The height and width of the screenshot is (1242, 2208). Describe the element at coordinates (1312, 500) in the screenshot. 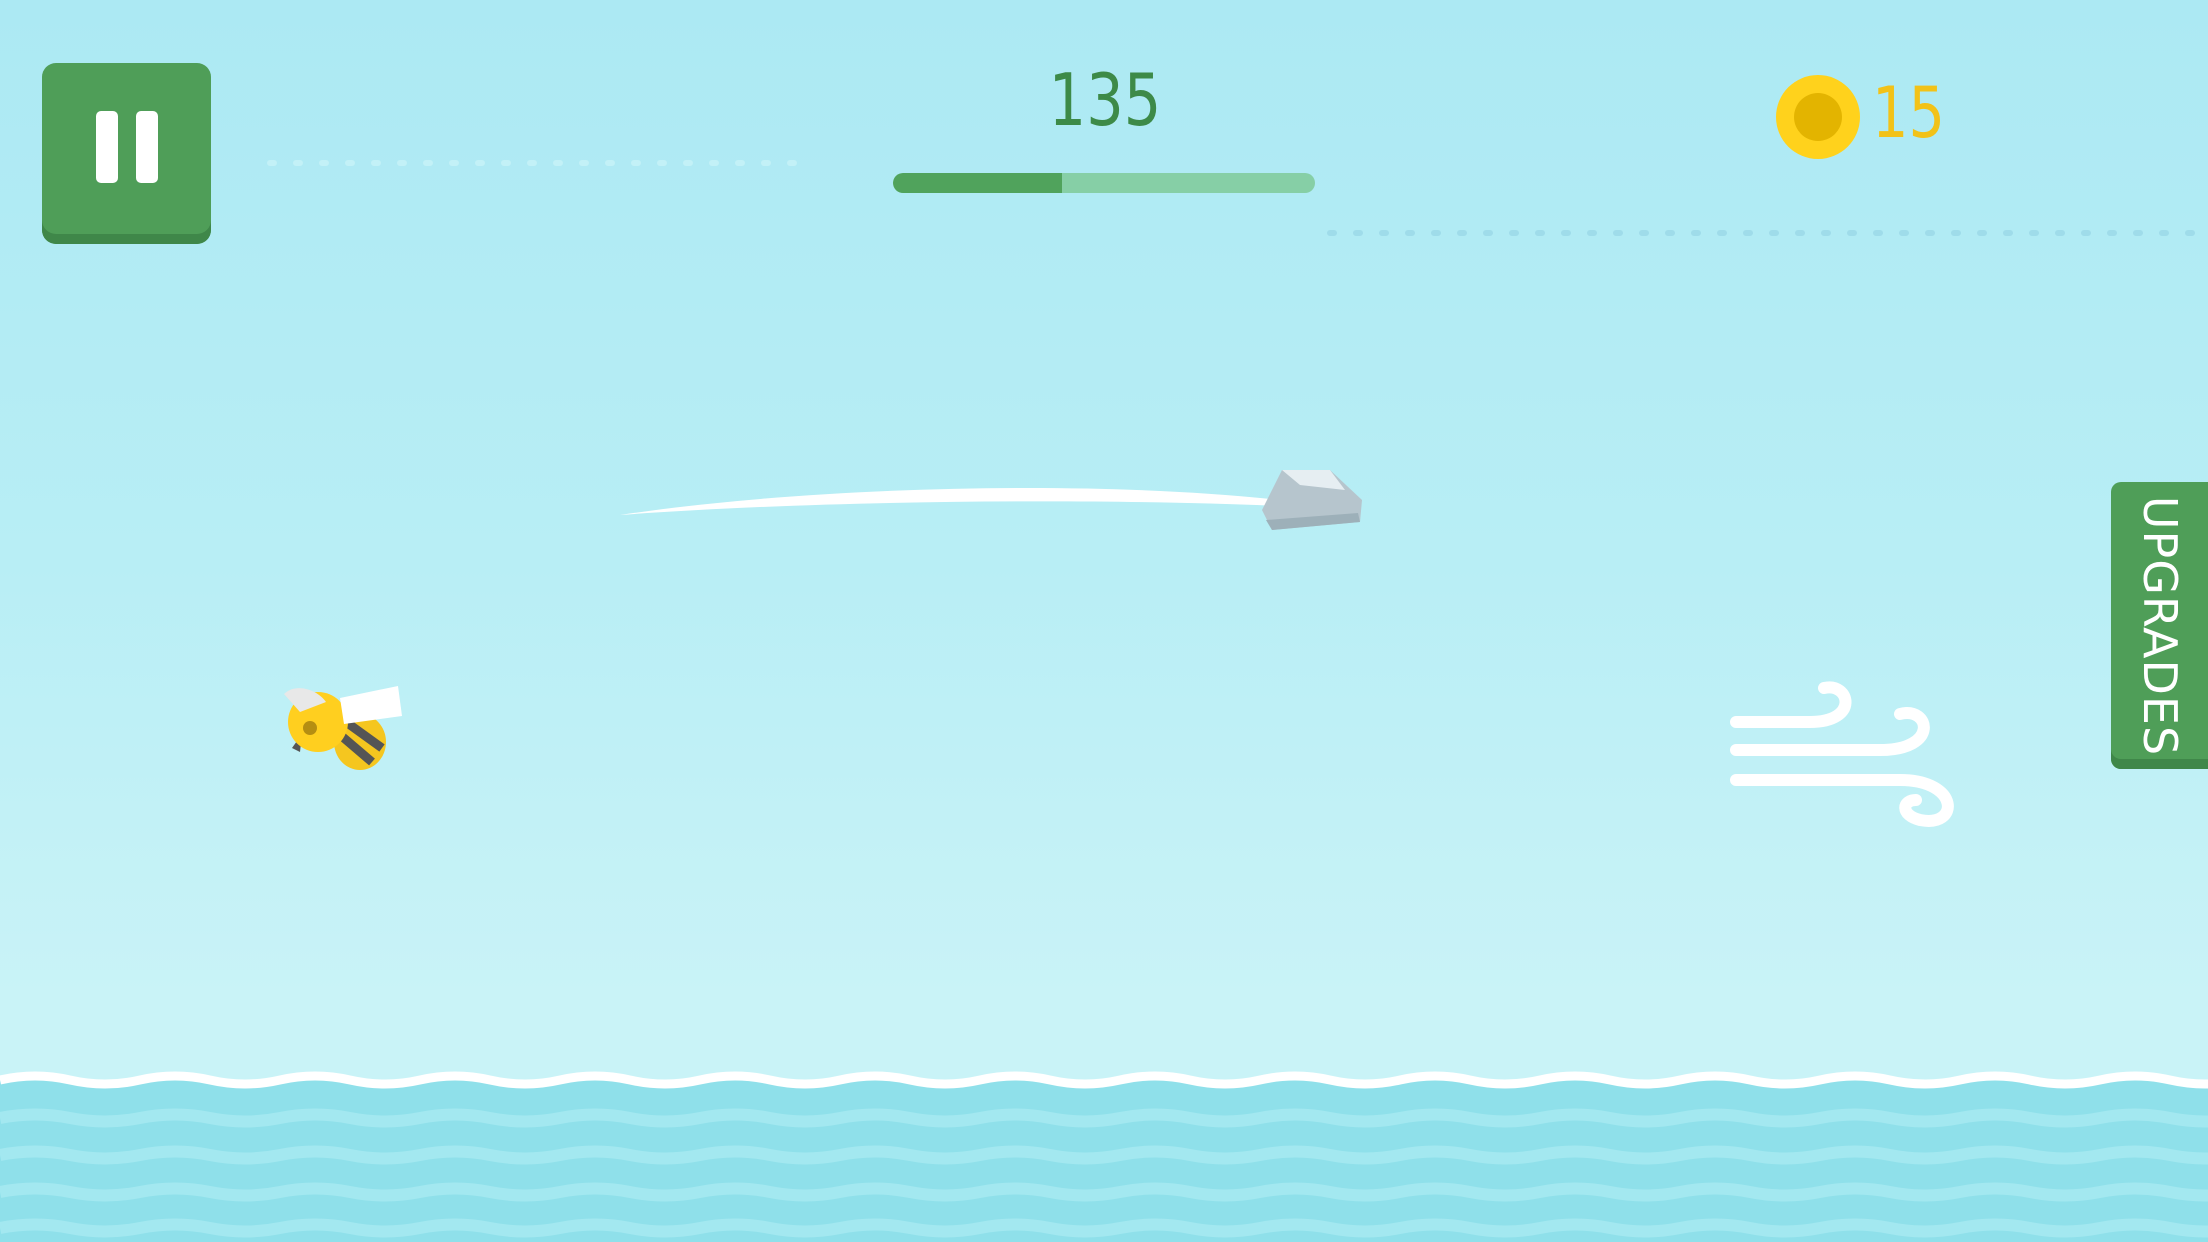

I see `paper-plane` at that location.